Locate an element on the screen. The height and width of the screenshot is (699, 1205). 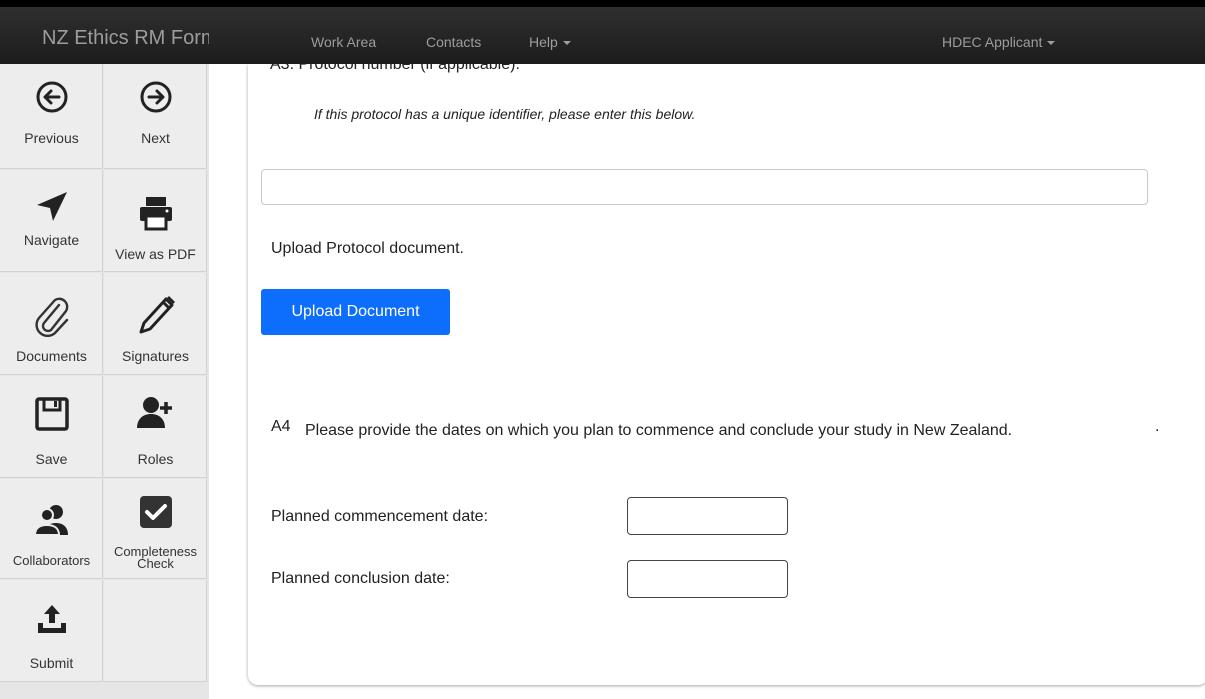
signatures-button: Signatures is located at coordinates (155, 324).